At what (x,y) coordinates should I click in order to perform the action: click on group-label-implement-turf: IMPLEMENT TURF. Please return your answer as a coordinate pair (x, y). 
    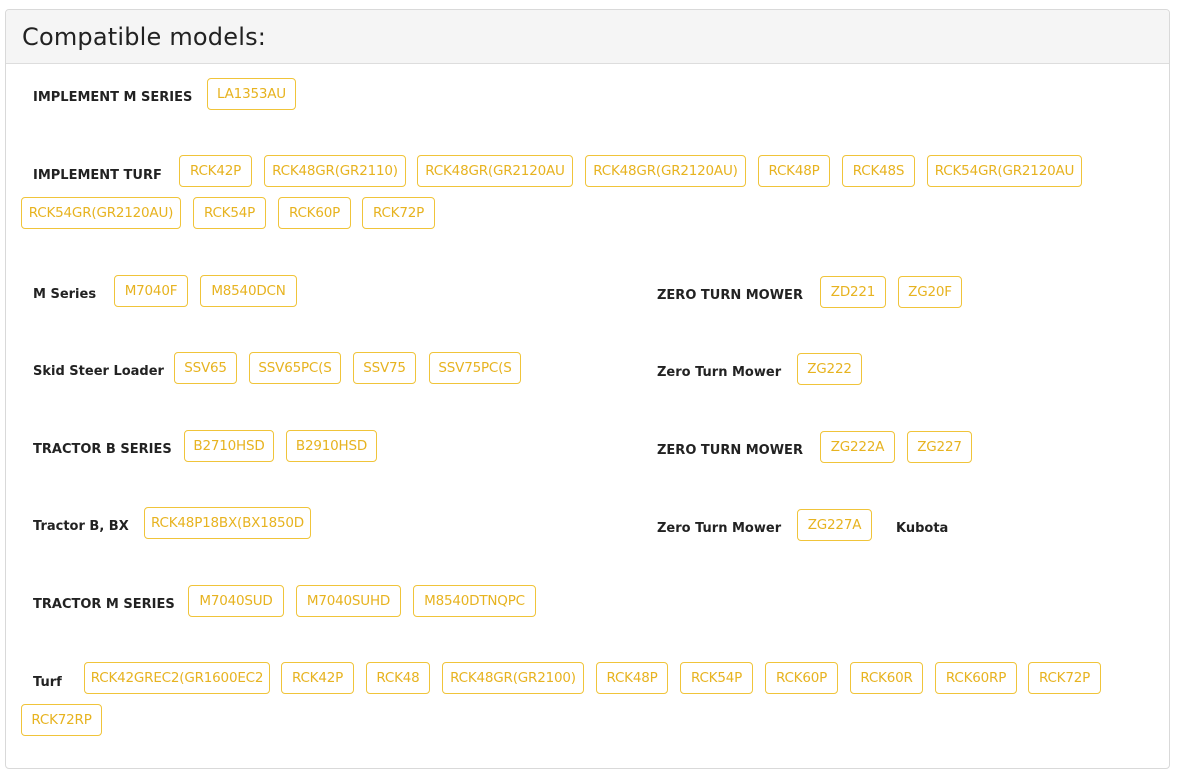
    Looking at the image, I should click on (97, 175).